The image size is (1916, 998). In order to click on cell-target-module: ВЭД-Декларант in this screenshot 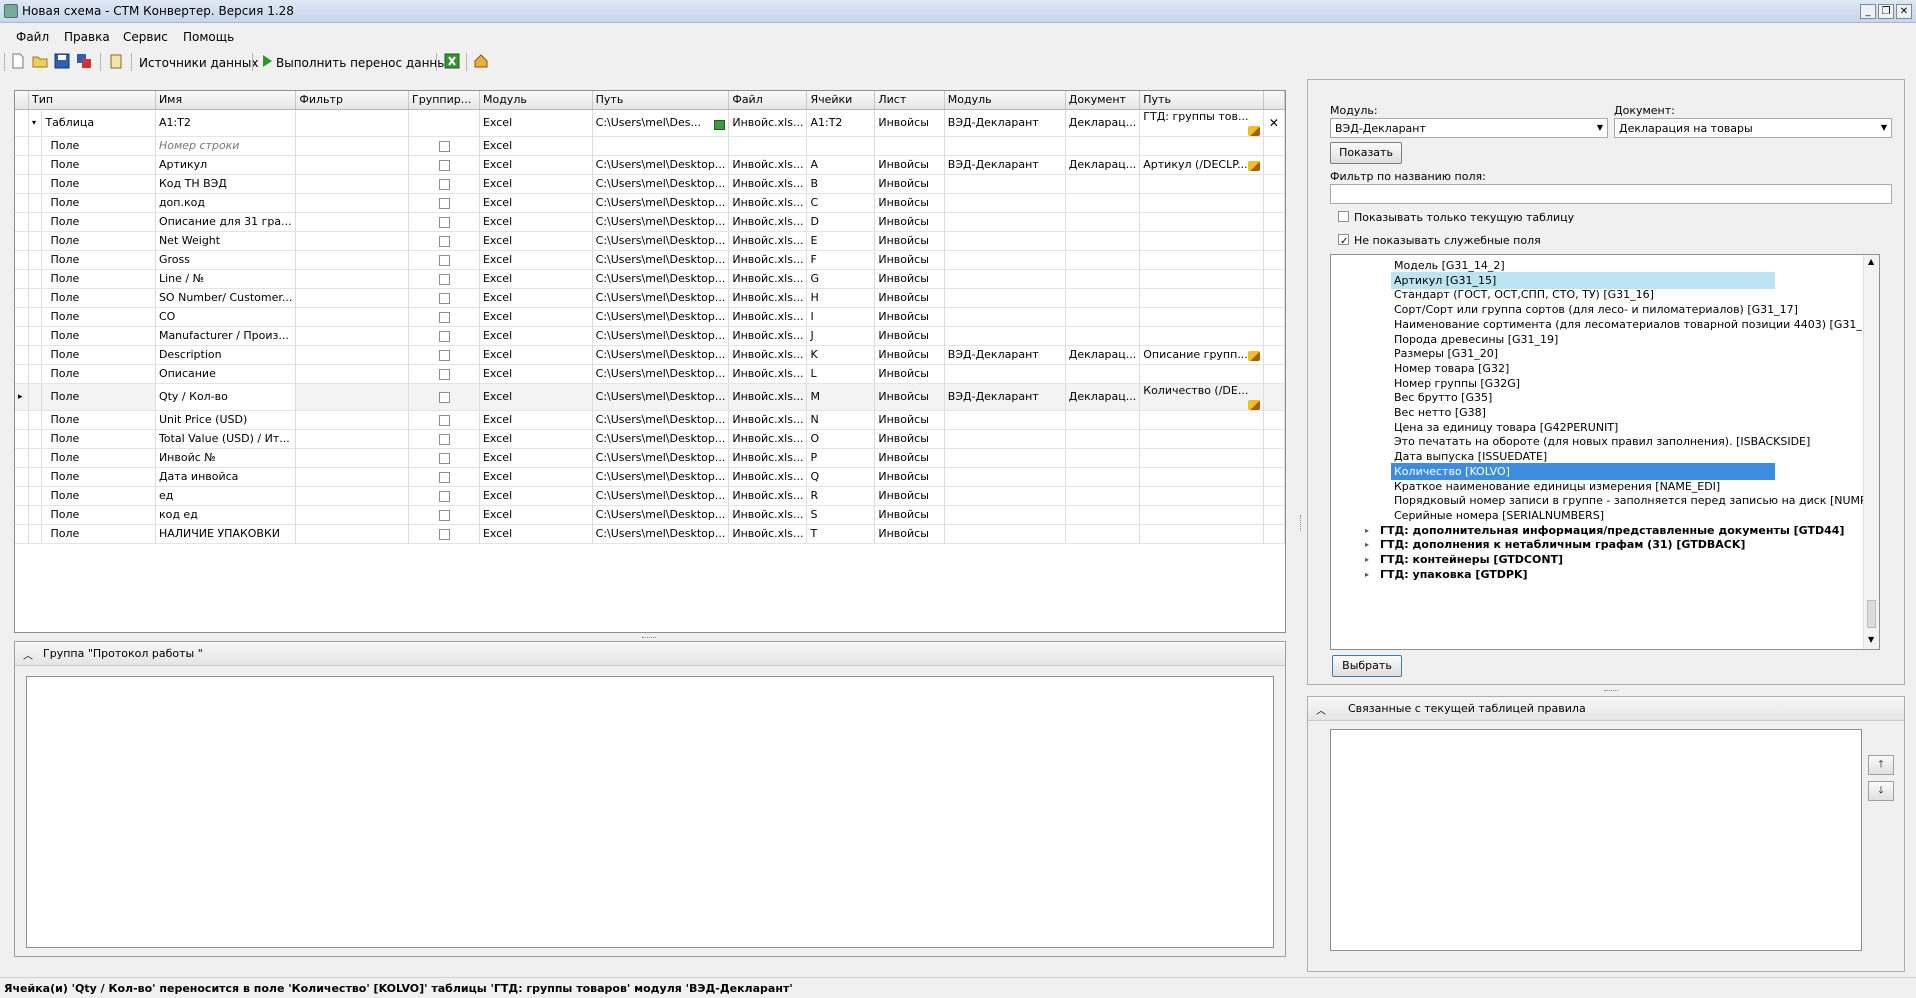, I will do `click(1005, 165)`.